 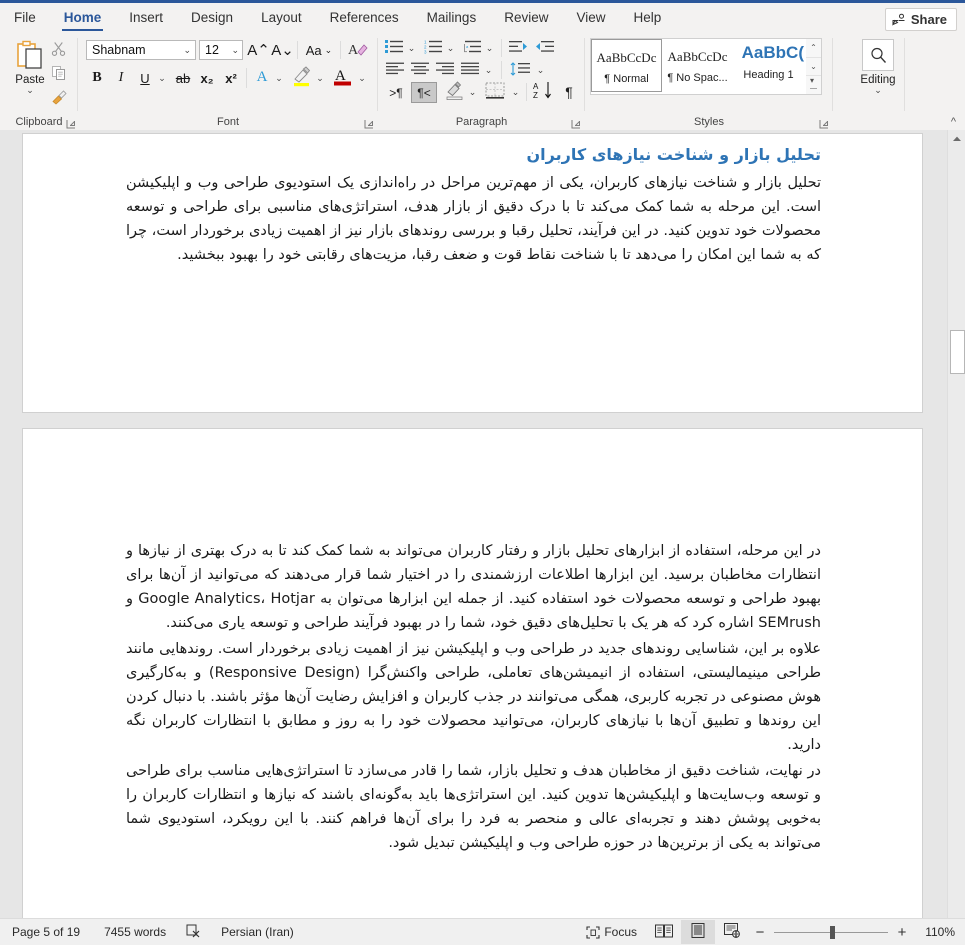 I want to click on web-layout-button, so click(x=732, y=932).